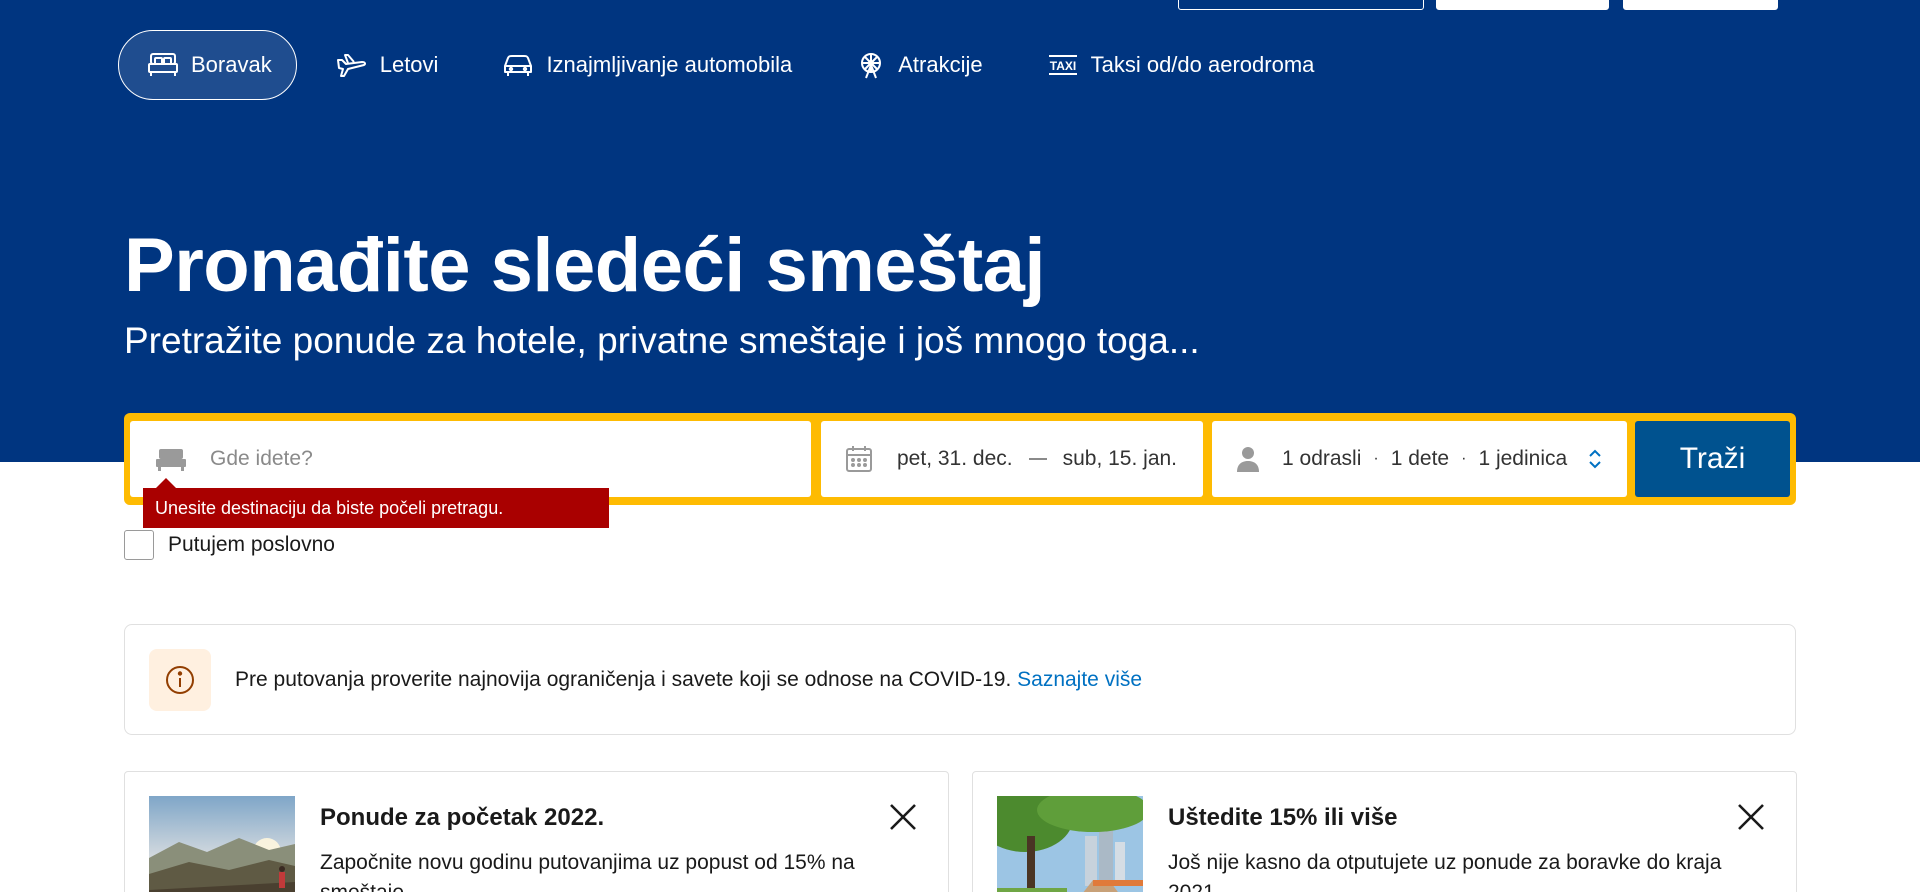  I want to click on search-button: Traži, so click(1712, 459).